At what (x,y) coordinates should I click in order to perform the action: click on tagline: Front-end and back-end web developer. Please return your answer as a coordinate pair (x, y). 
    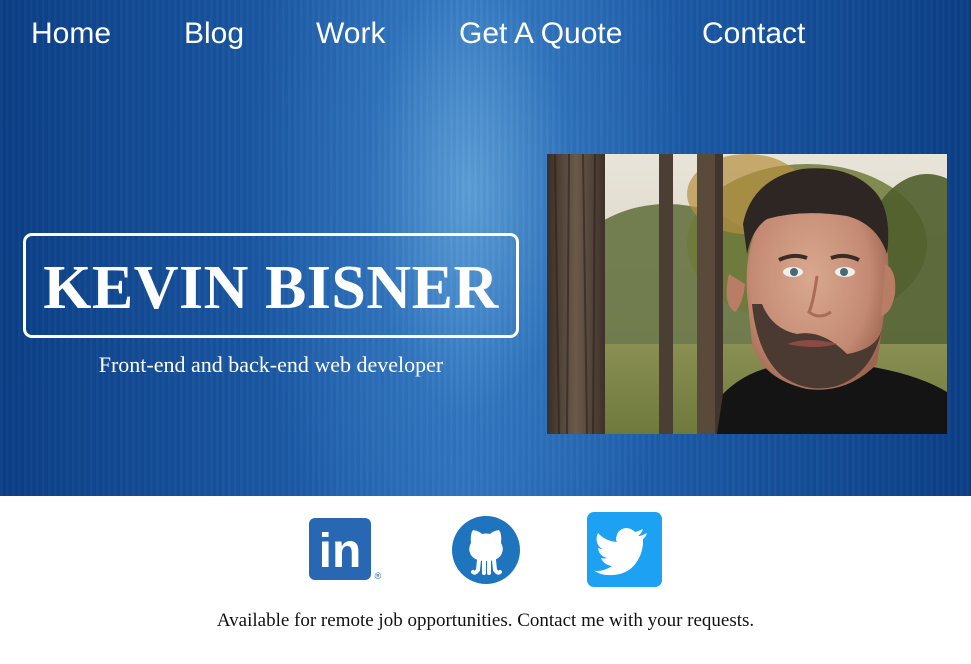
    Looking at the image, I should click on (271, 364).